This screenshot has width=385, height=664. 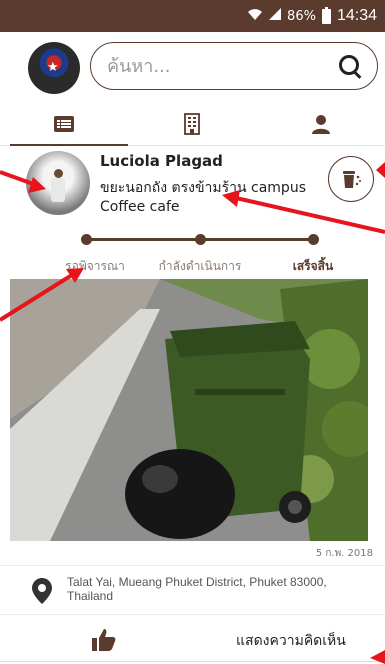 I want to click on signal-icon, so click(x=275, y=16).